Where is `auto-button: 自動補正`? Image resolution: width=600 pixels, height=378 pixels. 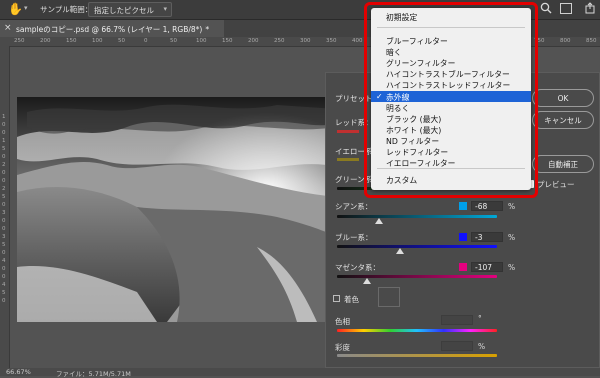 auto-button: 自動補正 is located at coordinates (563, 164).